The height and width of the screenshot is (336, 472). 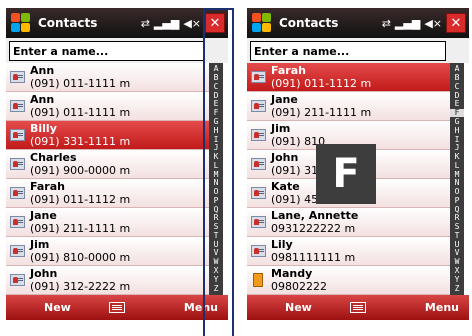 I want to click on contact-row: Lily 0981111111 m, so click(x=348, y=251).